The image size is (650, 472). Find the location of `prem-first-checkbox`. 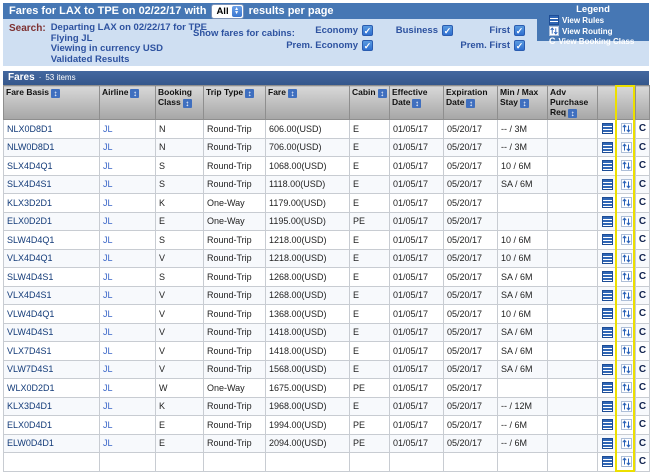

prem-first-checkbox is located at coordinates (519, 45).